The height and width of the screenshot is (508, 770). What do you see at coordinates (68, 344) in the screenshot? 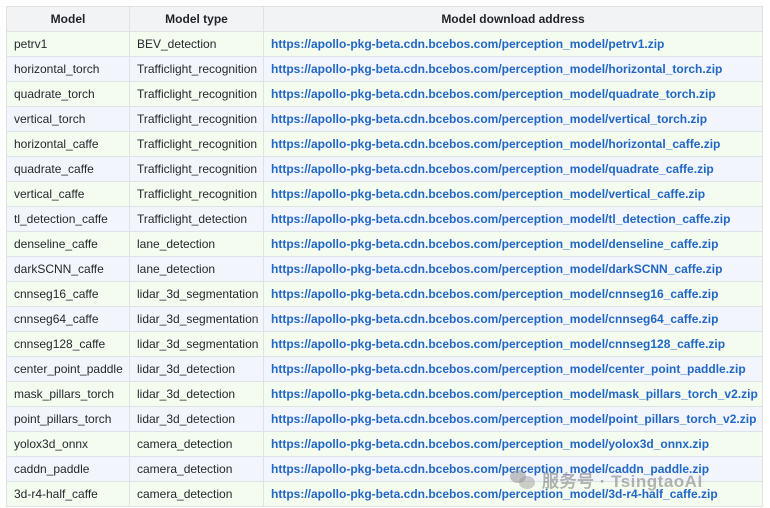
I see `model-name-cell: cnnseg128_caffe` at bounding box center [68, 344].